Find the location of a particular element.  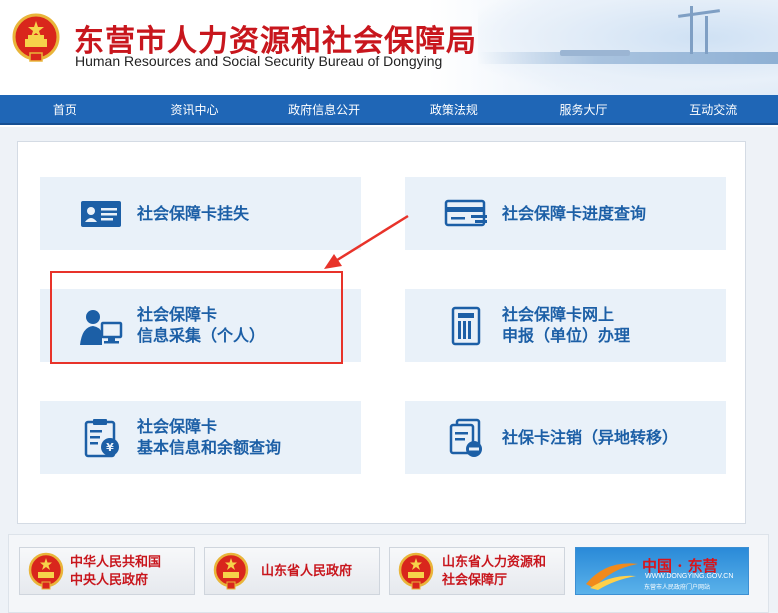

portal-logo-icon is located at coordinates (612, 576).